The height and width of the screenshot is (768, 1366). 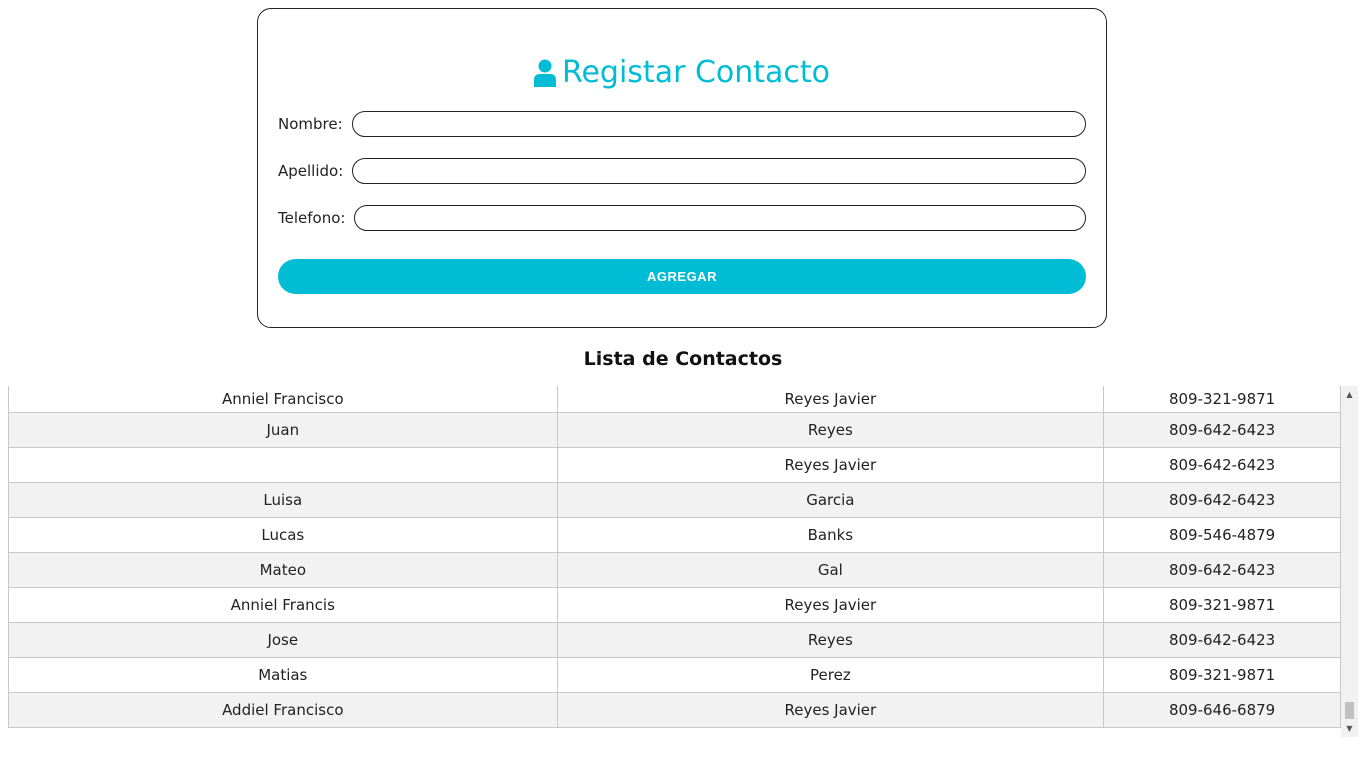 What do you see at coordinates (283, 709) in the screenshot?
I see `cell-nombre: Addiel Francisco` at bounding box center [283, 709].